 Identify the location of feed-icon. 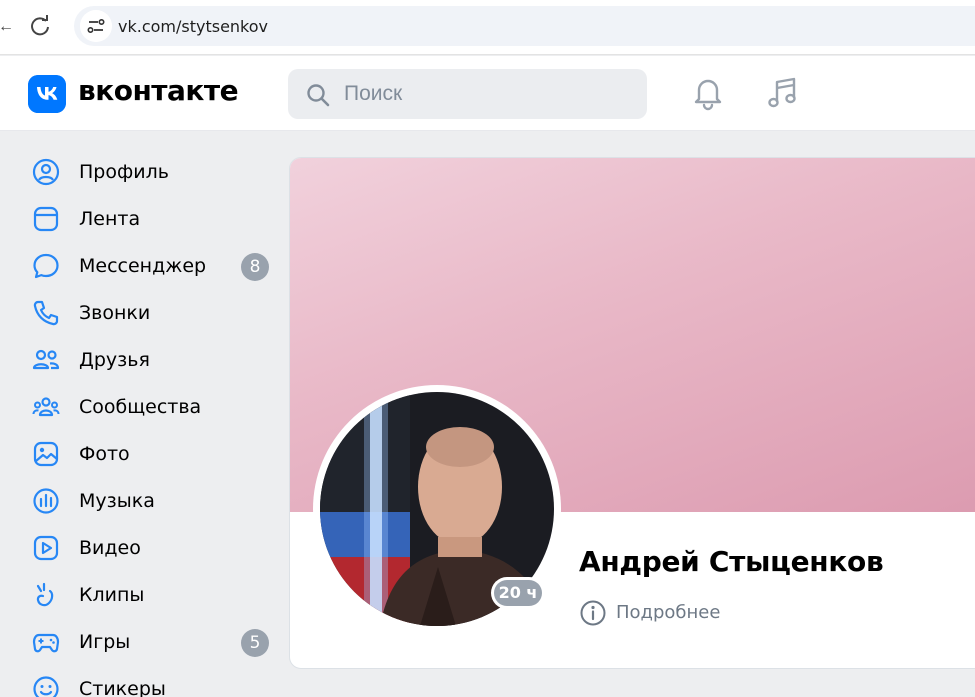
(46, 219).